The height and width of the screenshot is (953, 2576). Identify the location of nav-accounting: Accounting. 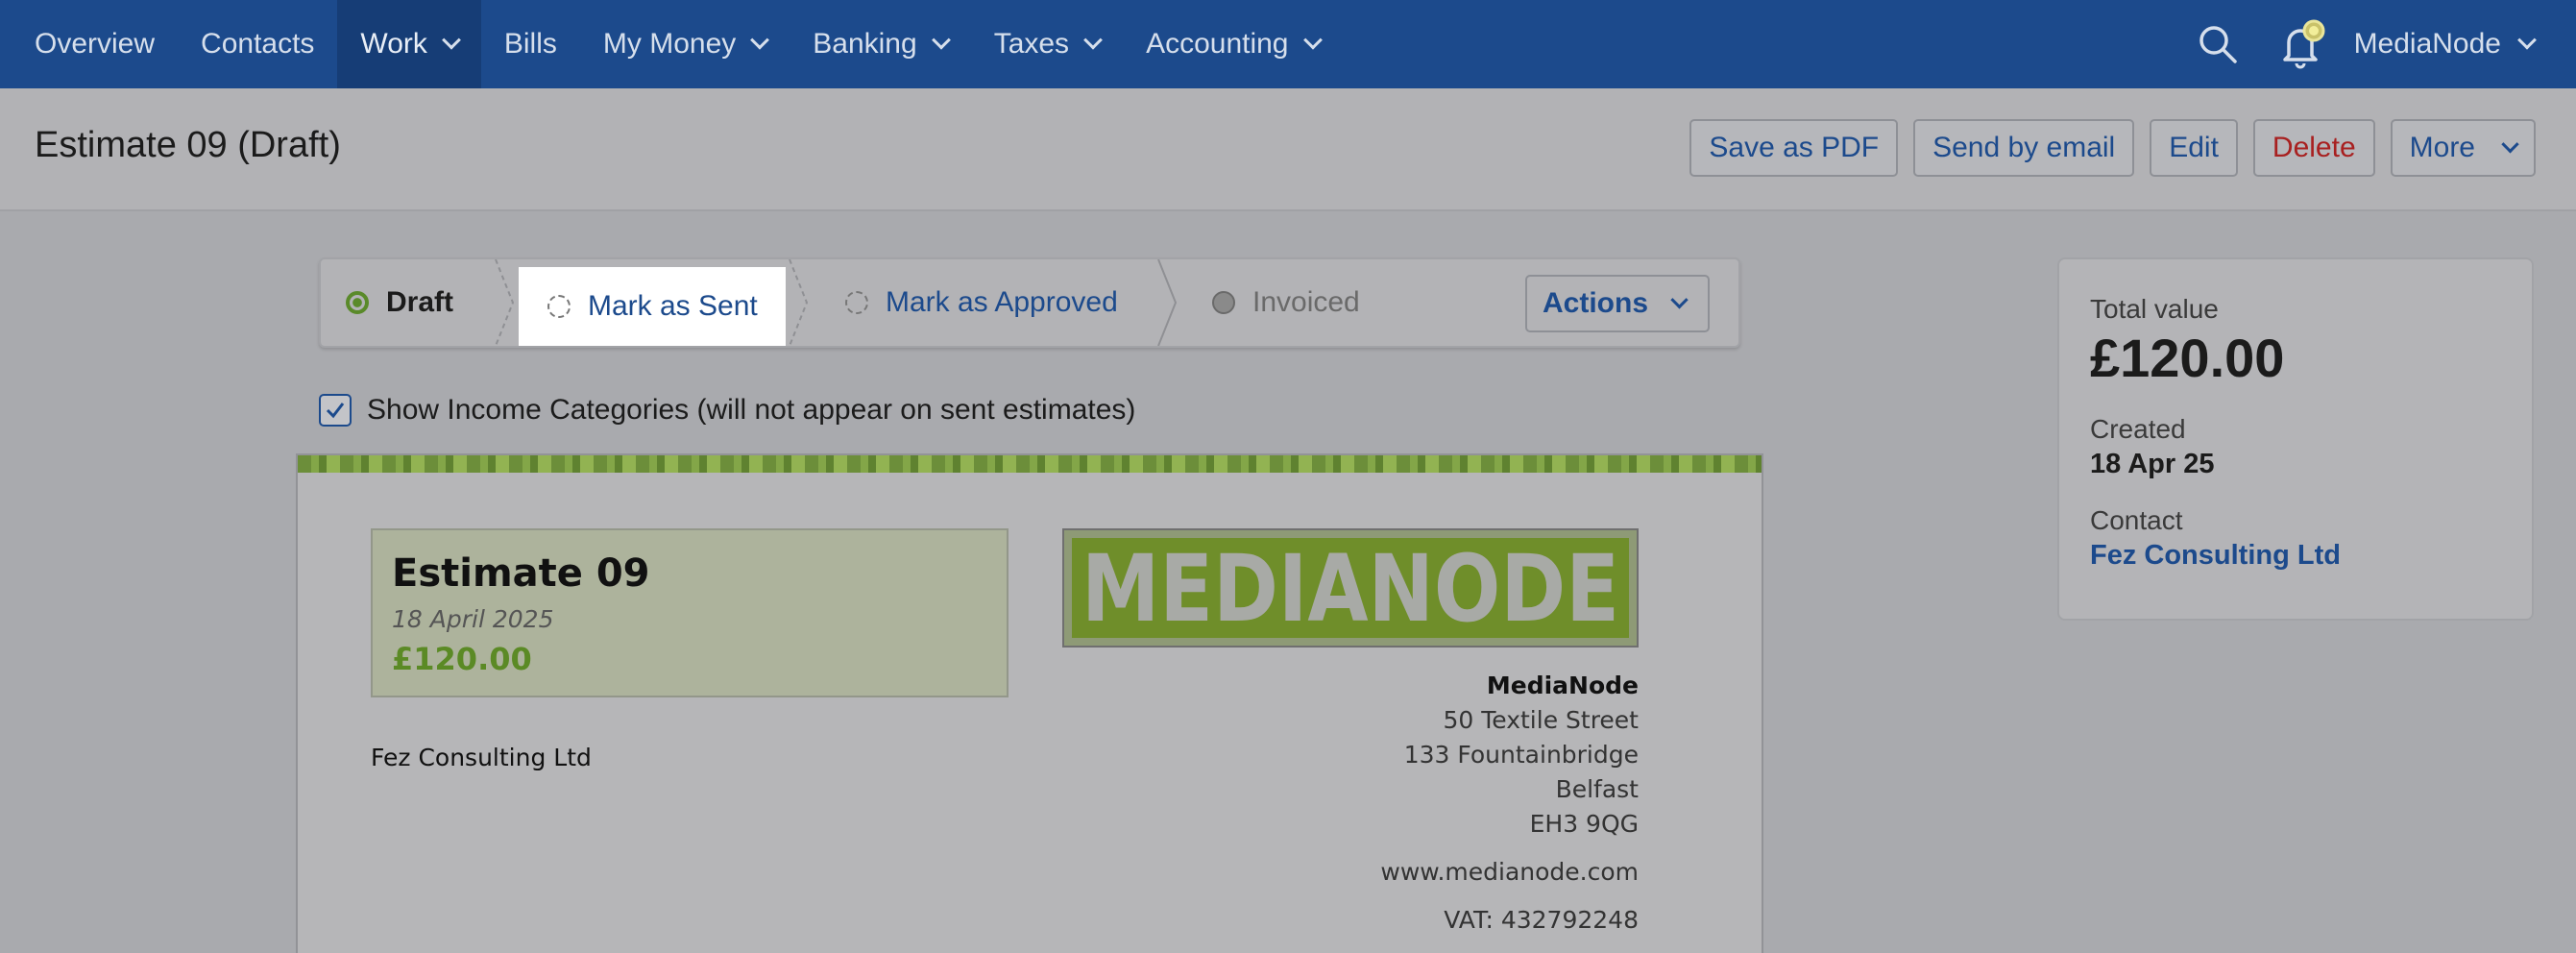
(1232, 44).